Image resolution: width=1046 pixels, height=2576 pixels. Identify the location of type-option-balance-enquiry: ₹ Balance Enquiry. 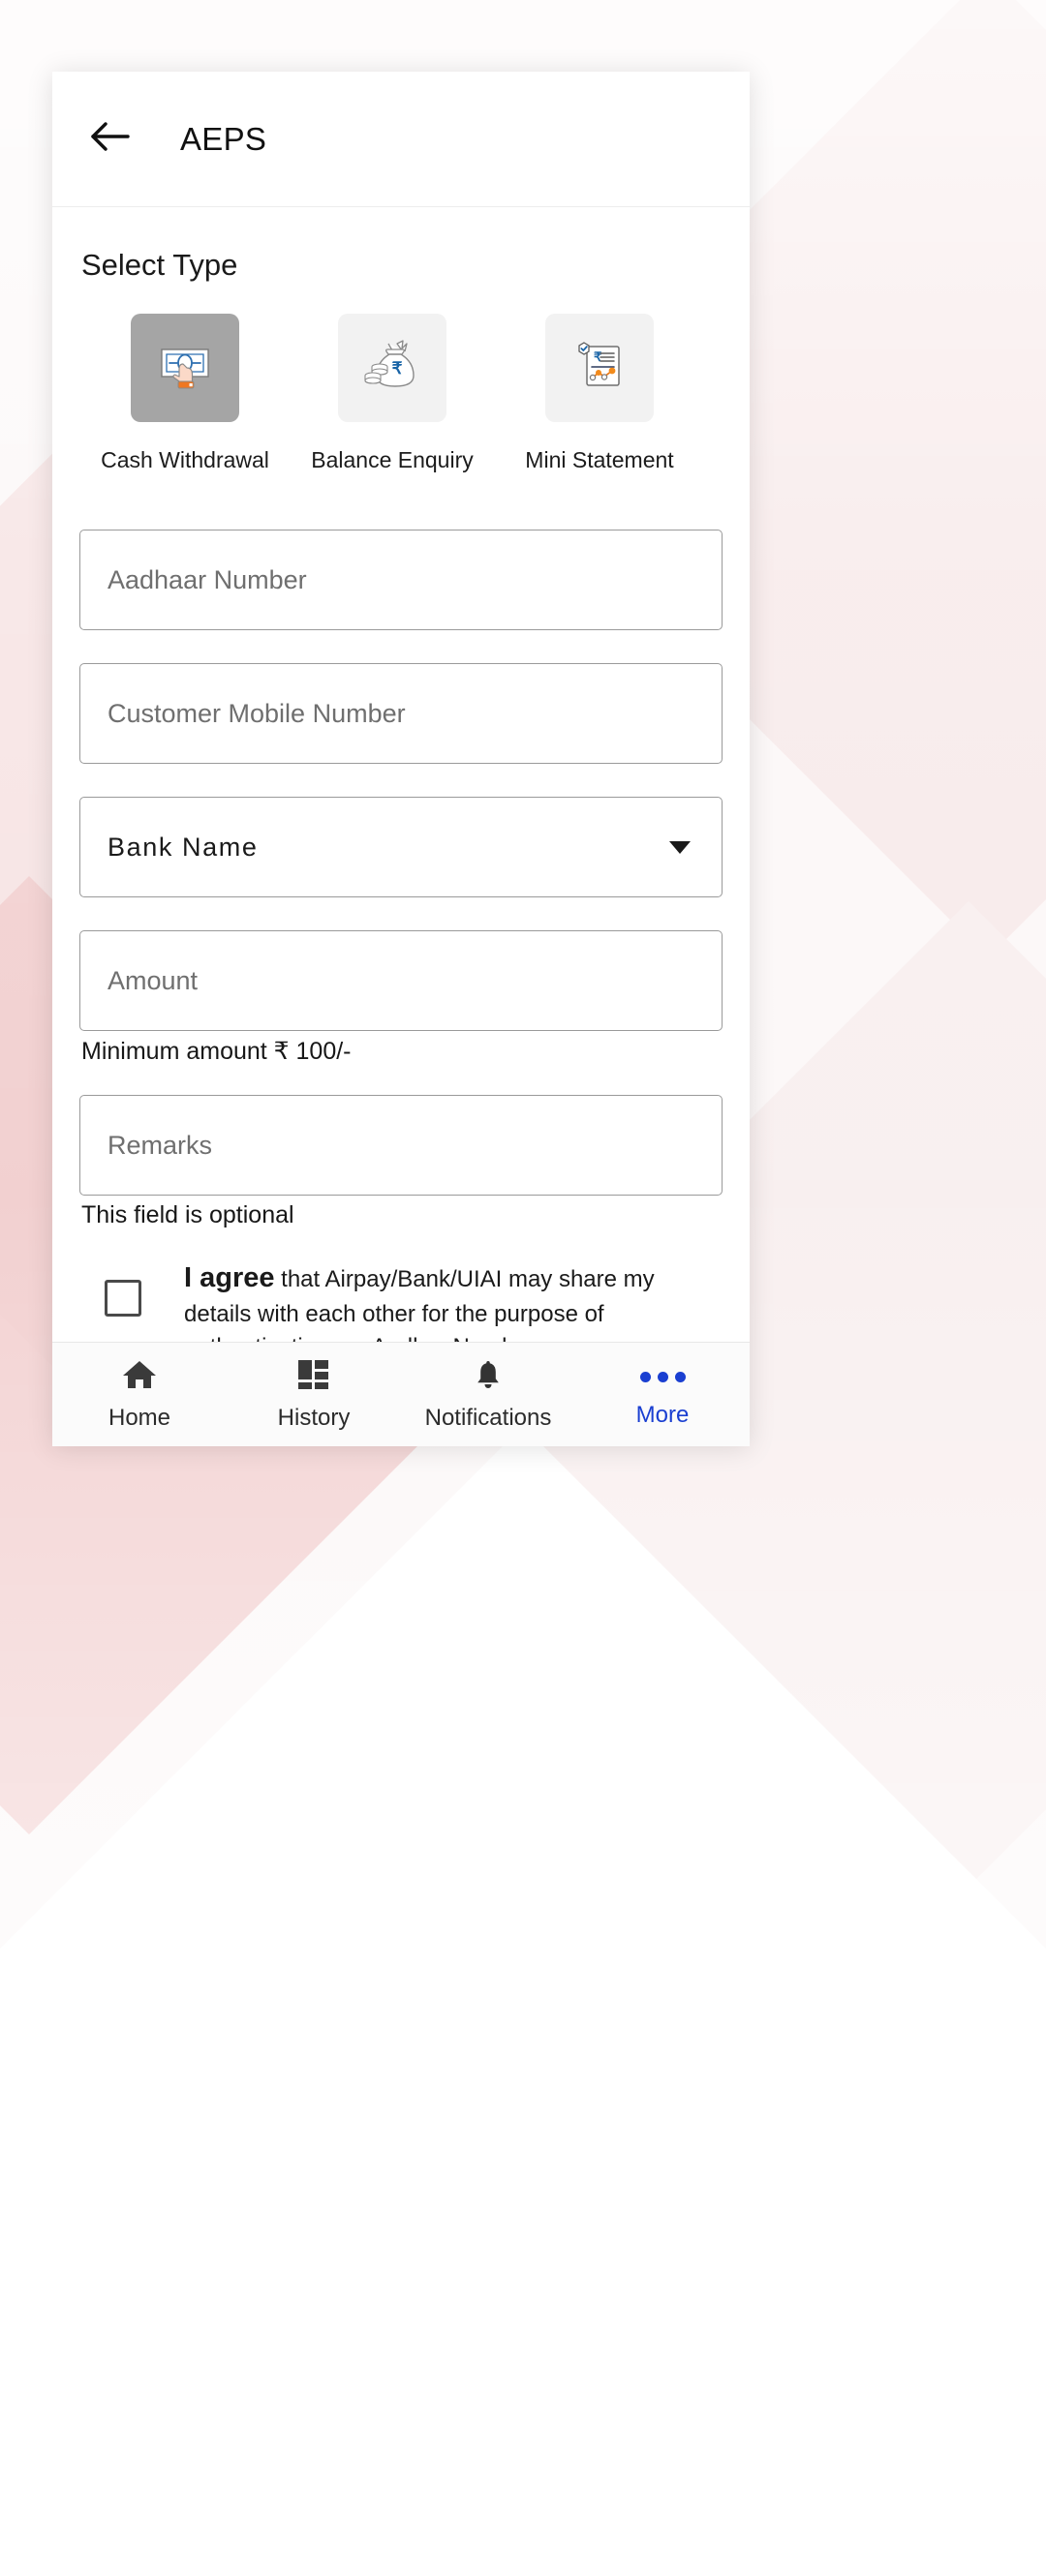
(392, 393).